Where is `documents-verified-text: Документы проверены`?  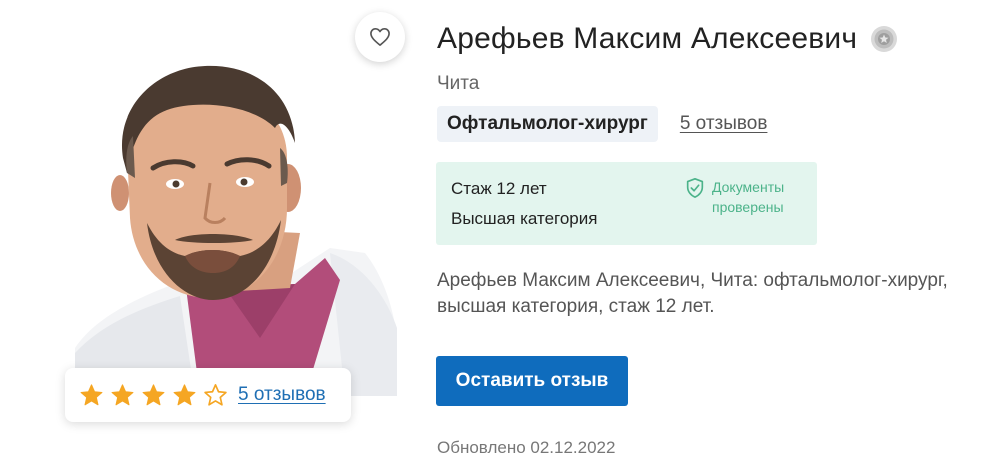
documents-verified-text: Документы проверены is located at coordinates (748, 197).